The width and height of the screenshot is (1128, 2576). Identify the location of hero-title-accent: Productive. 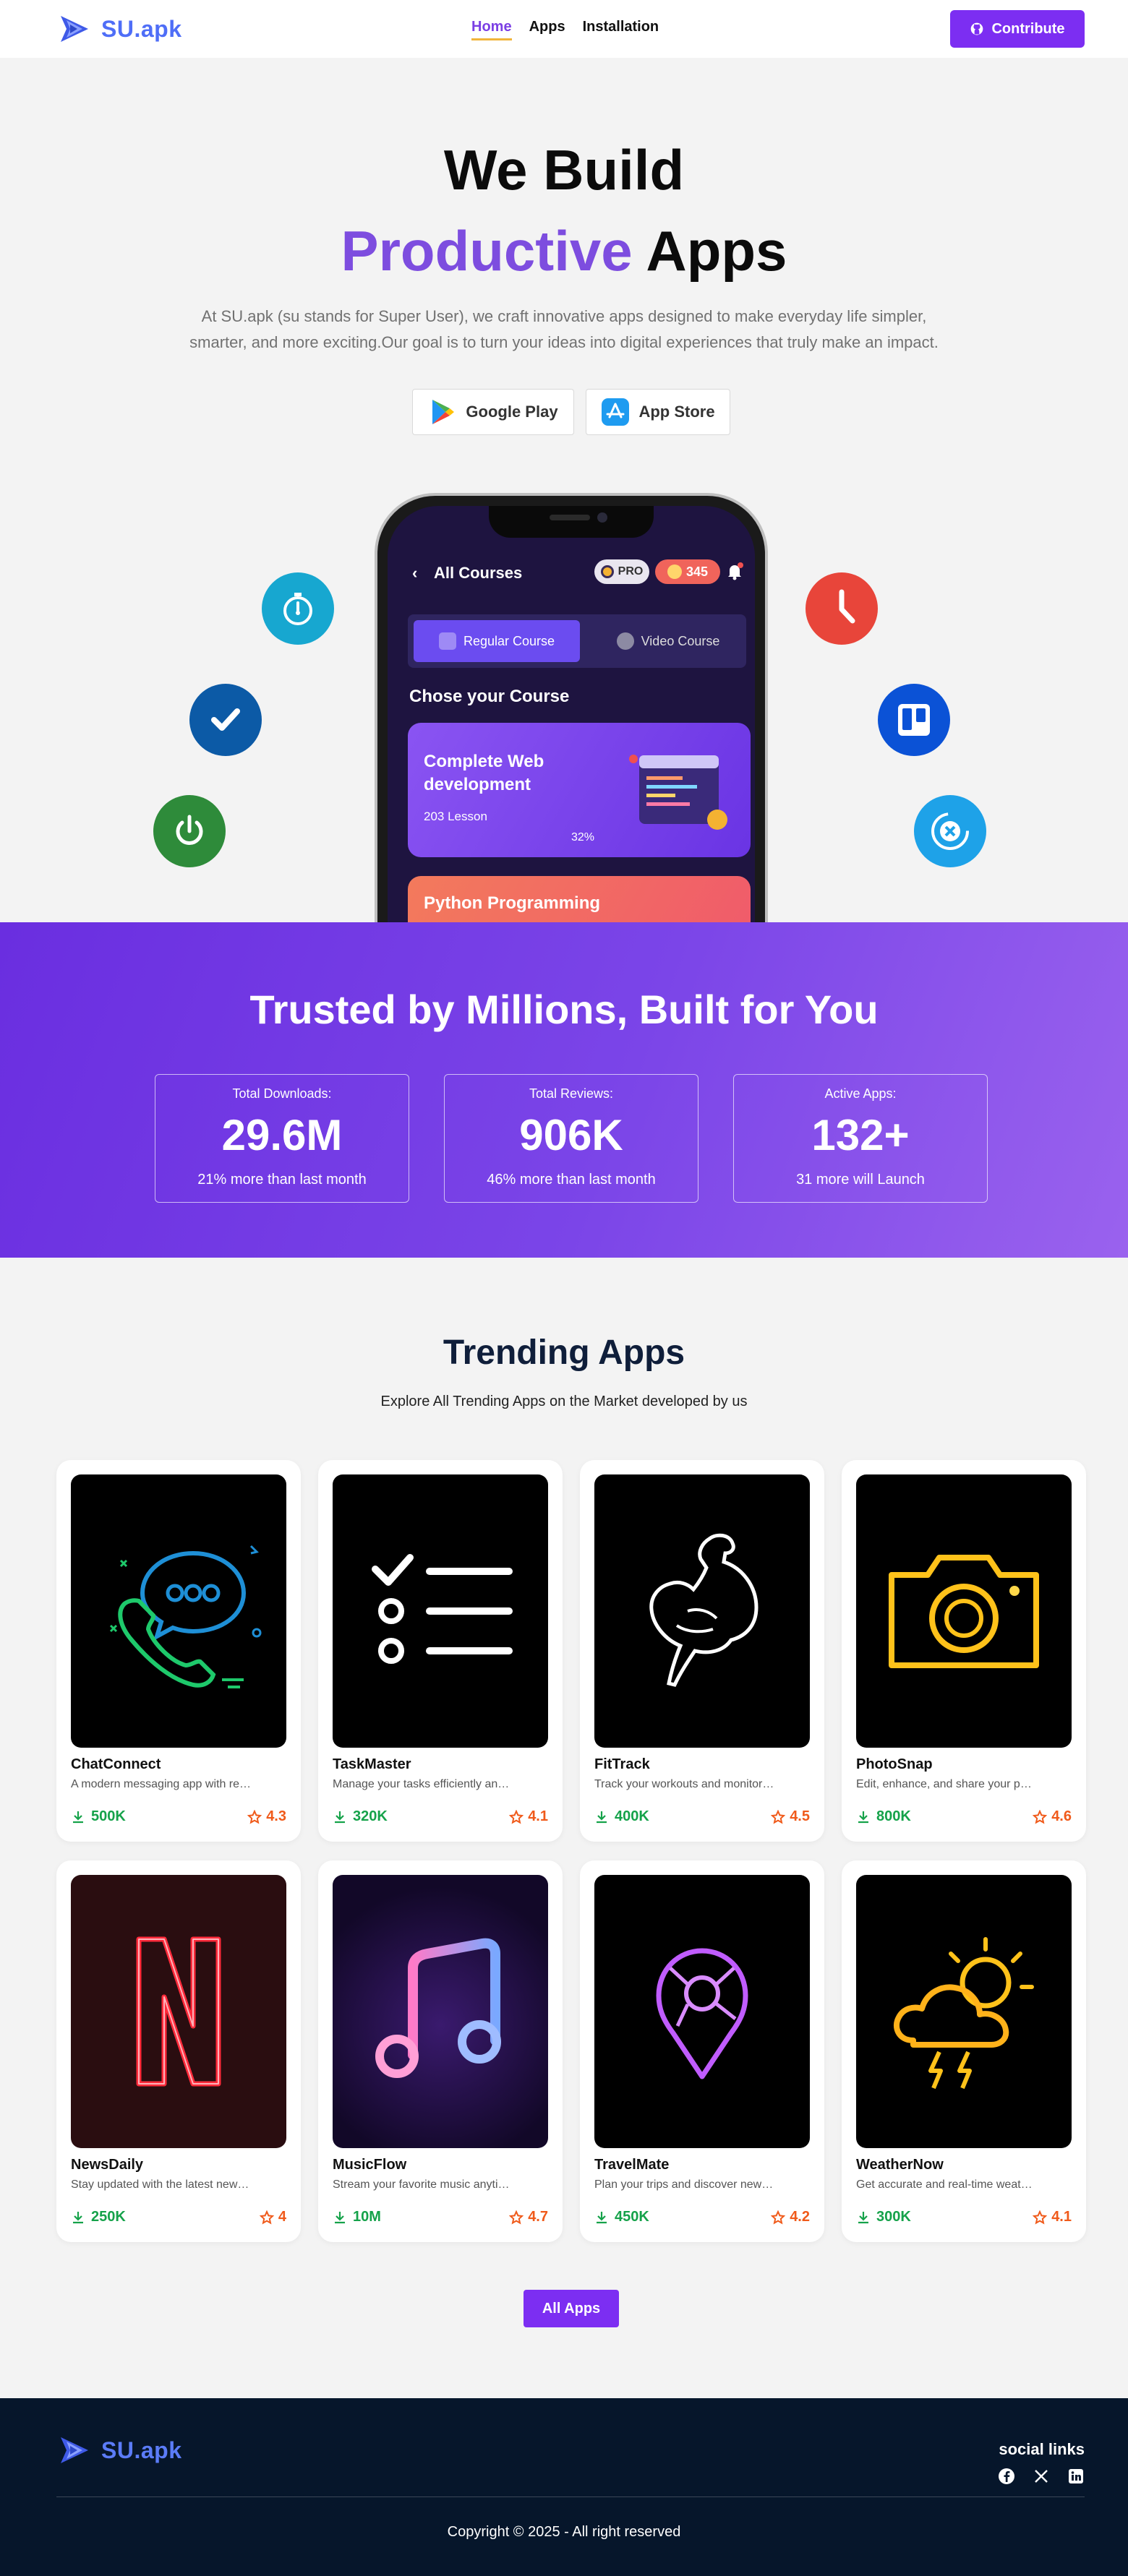
(487, 251).